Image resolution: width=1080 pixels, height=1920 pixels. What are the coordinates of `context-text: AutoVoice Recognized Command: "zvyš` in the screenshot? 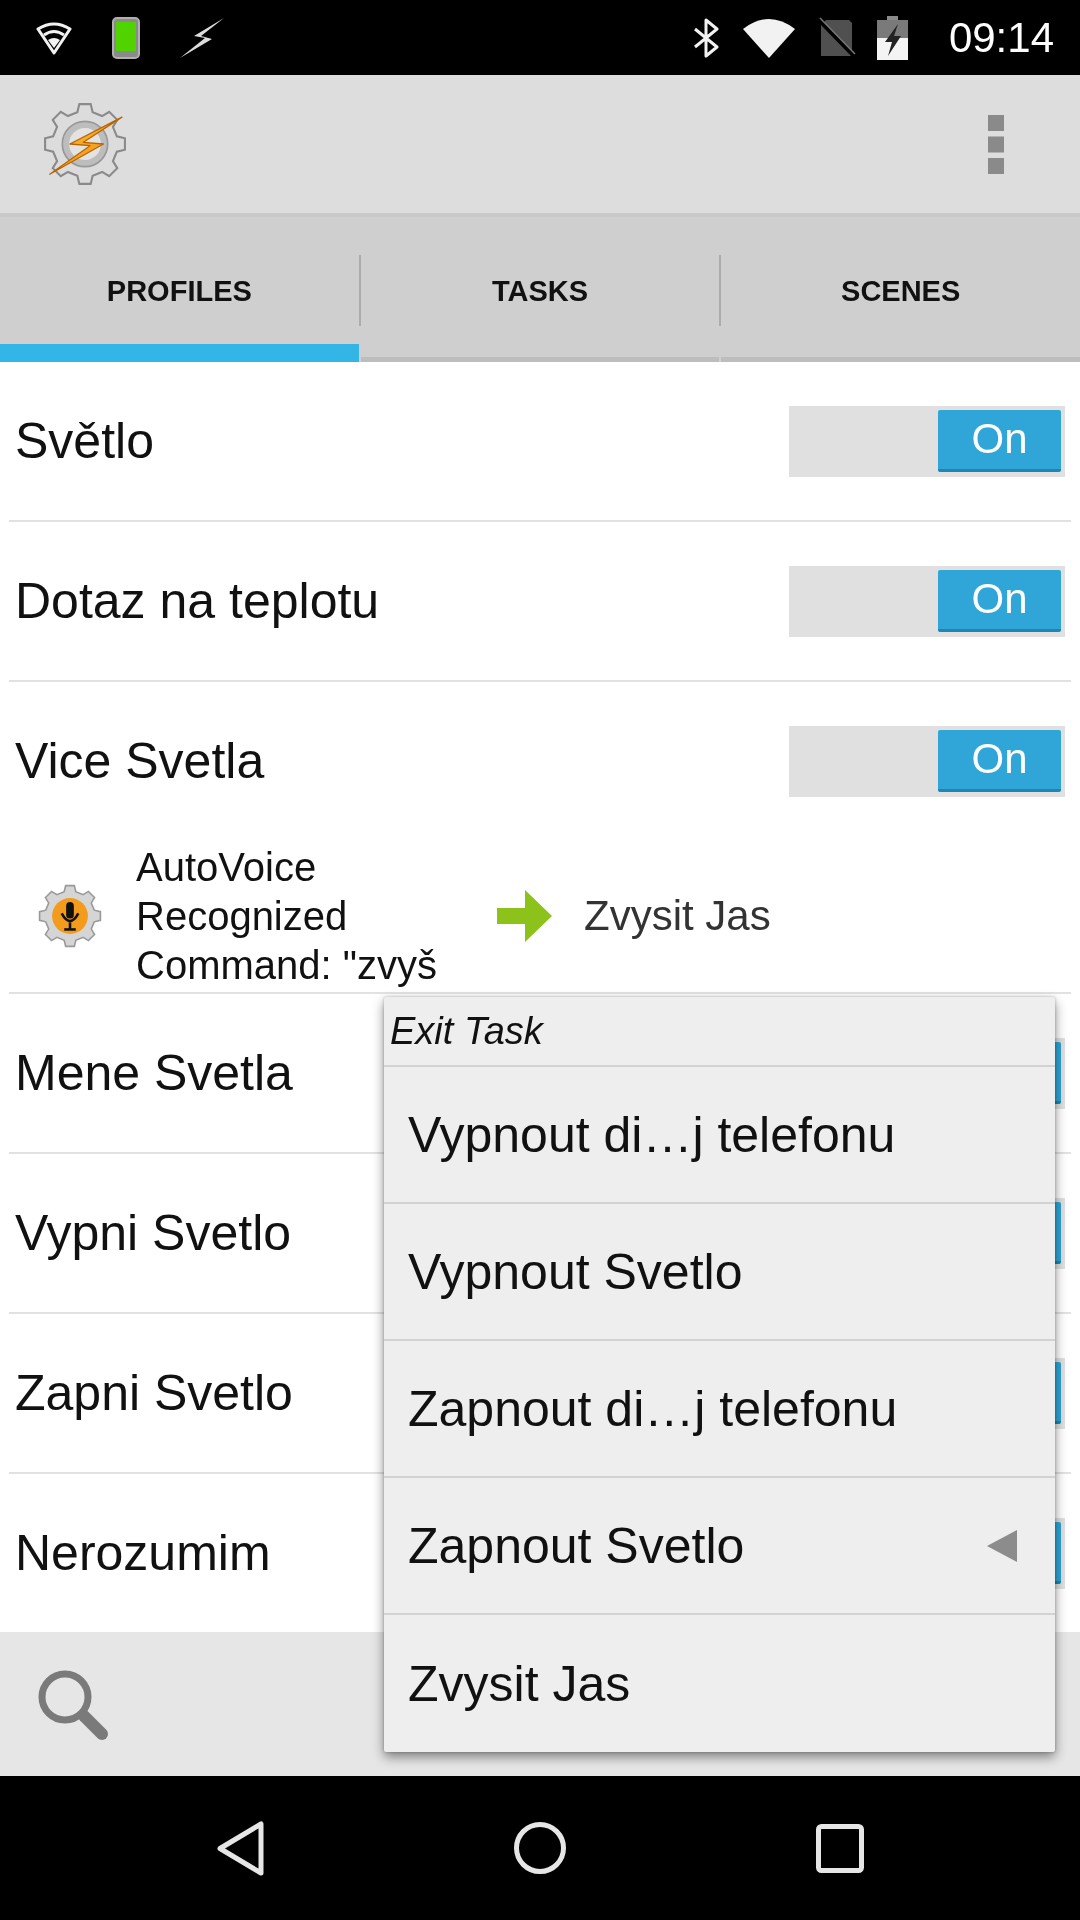 It's located at (287, 916).